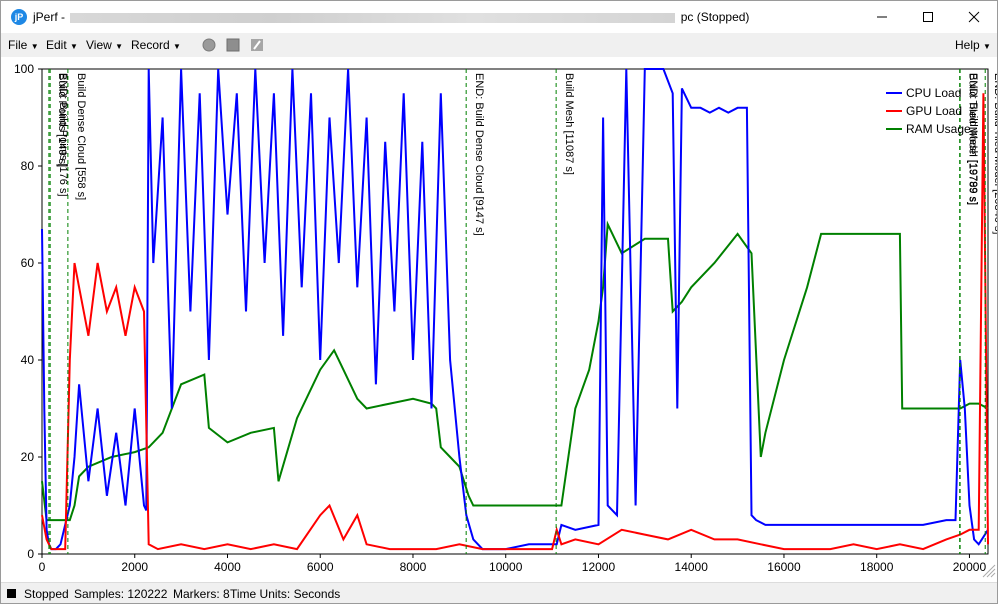  I want to click on stop-status-icon, so click(11, 593).